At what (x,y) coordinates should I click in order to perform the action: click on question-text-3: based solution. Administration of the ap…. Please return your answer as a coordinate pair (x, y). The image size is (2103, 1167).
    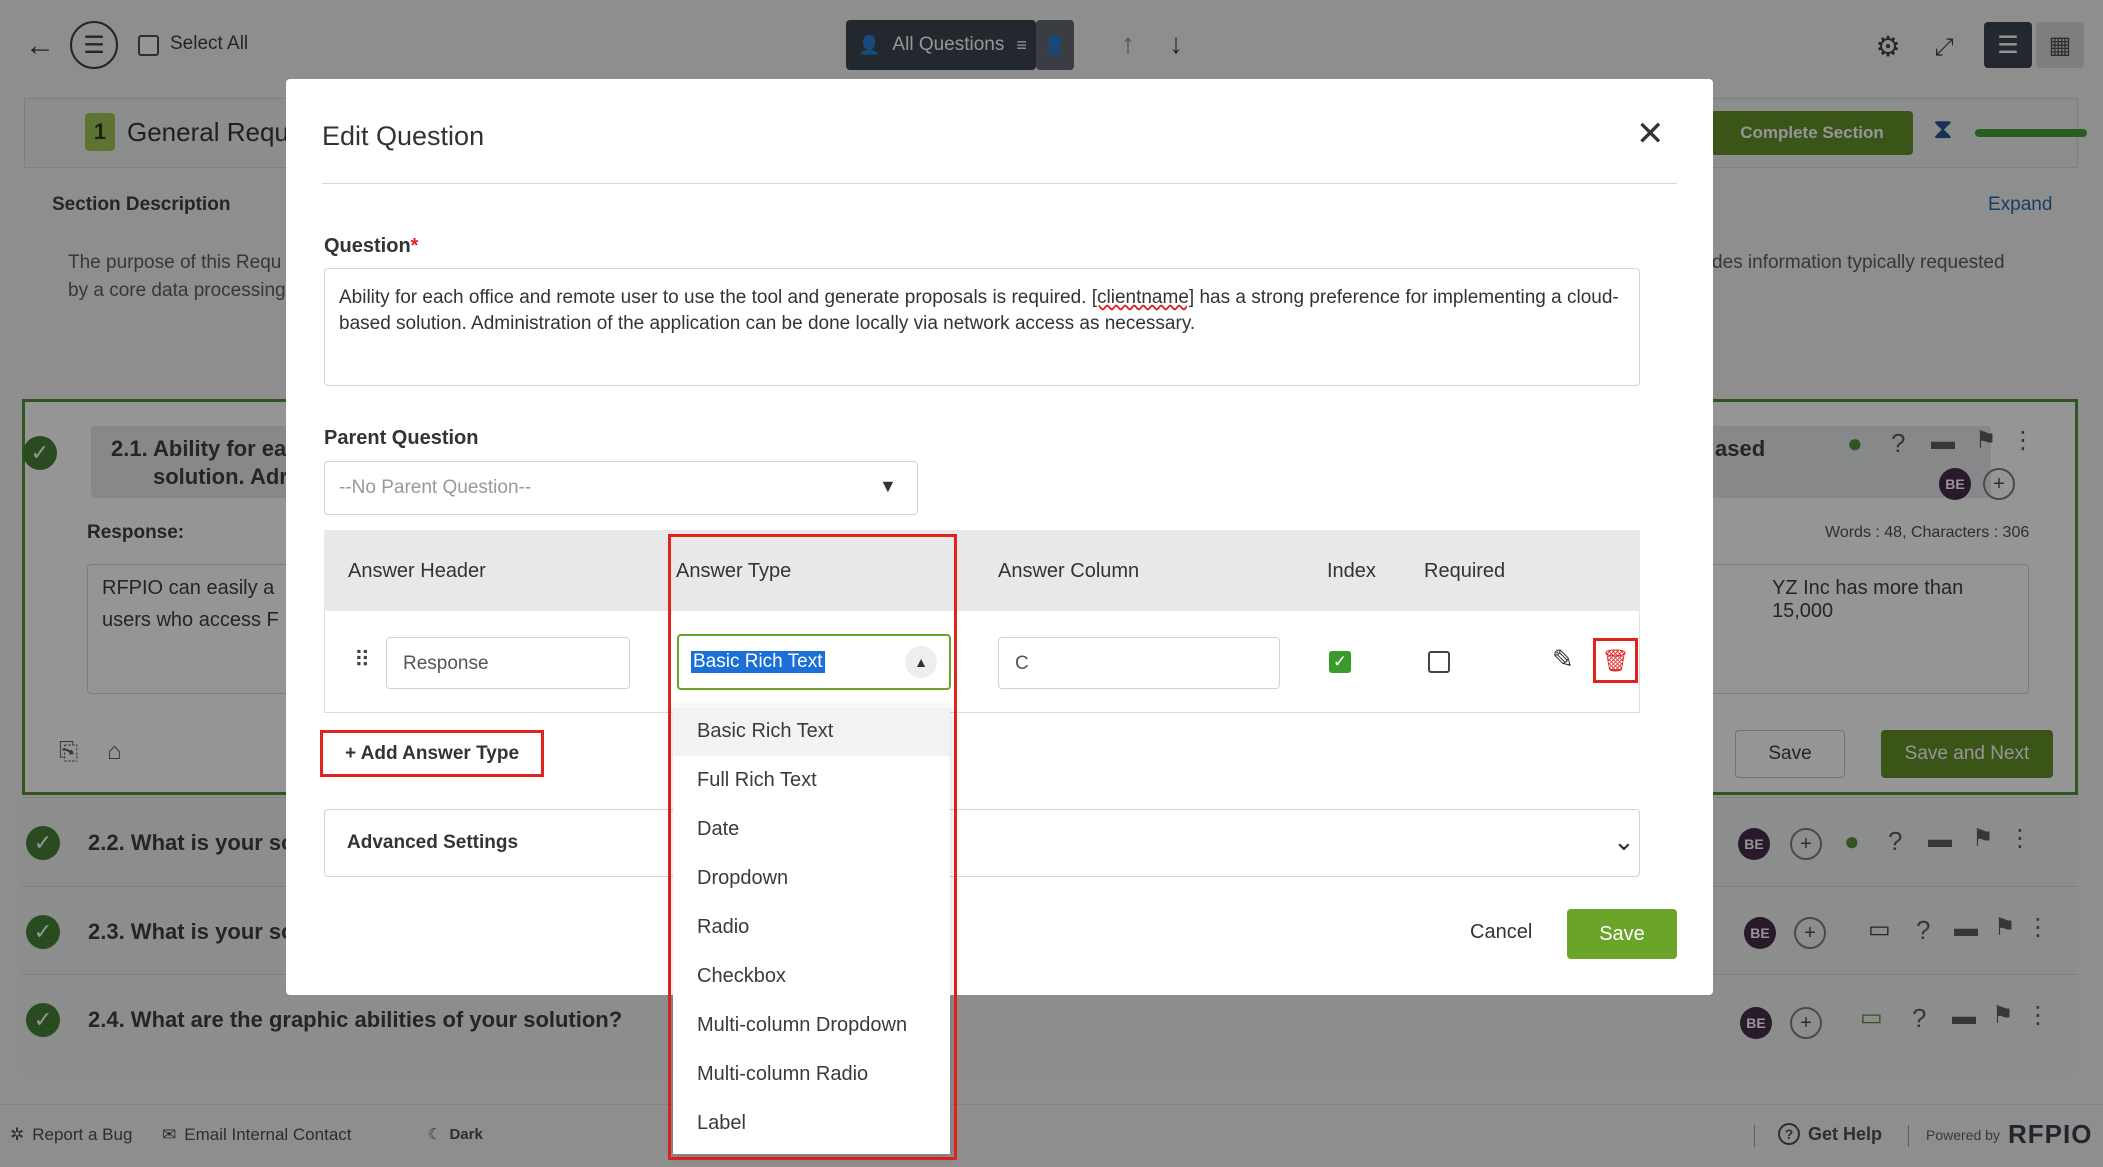
    Looking at the image, I should click on (767, 323).